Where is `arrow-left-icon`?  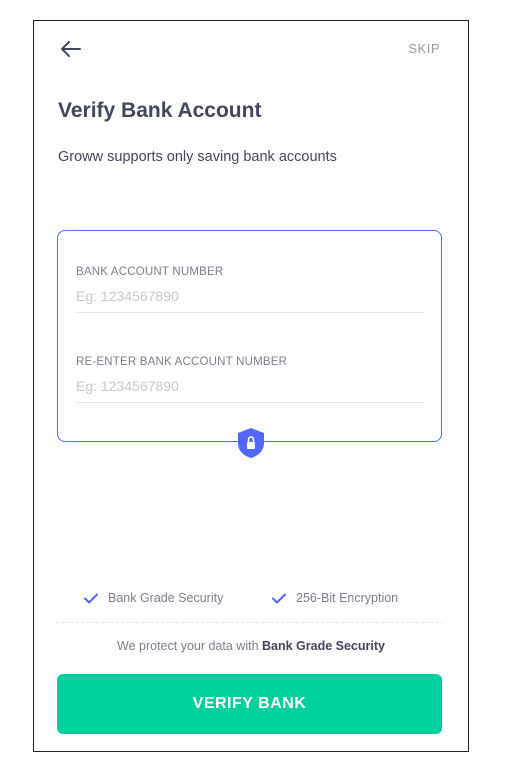
arrow-left-icon is located at coordinates (71, 49).